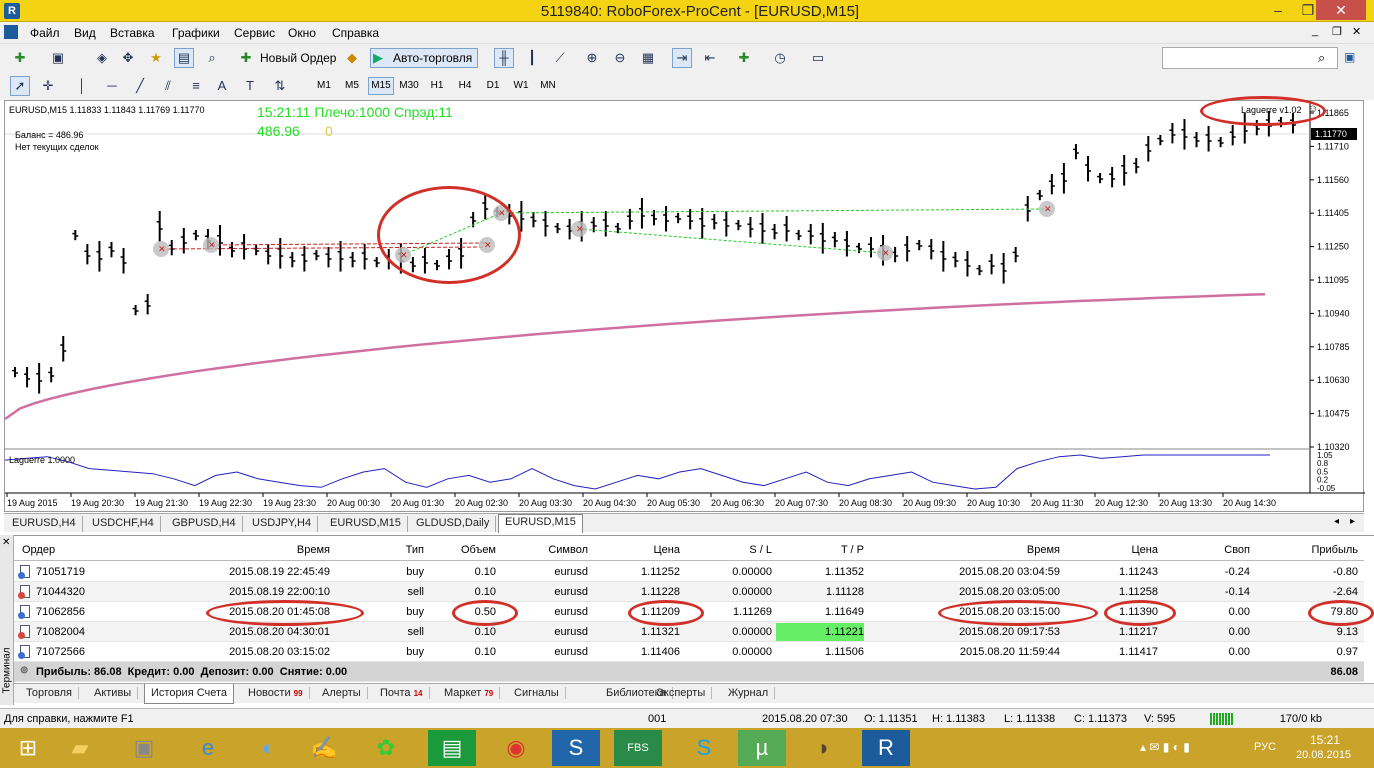  What do you see at coordinates (521, 86) in the screenshot?
I see `tf-w1: W1` at bounding box center [521, 86].